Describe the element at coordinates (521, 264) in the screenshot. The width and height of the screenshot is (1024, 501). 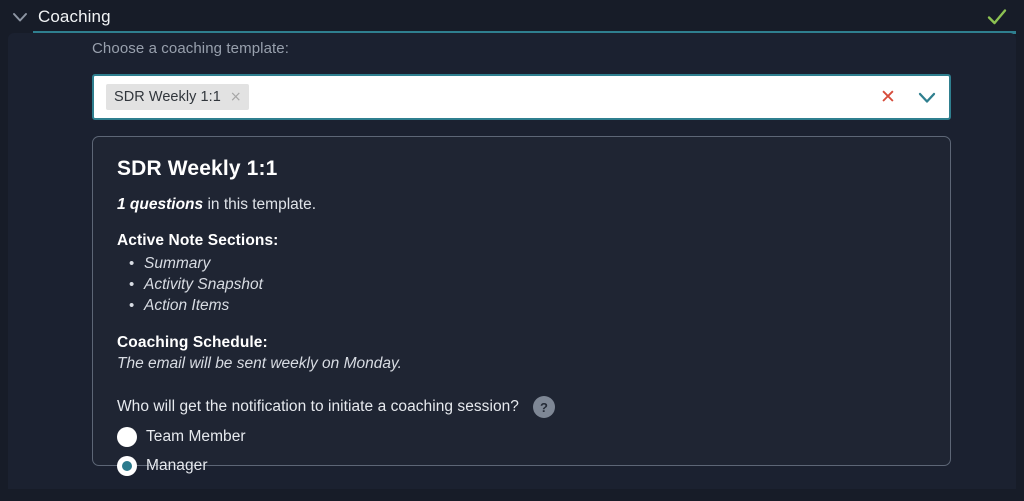
I see `list-item: Summary` at that location.